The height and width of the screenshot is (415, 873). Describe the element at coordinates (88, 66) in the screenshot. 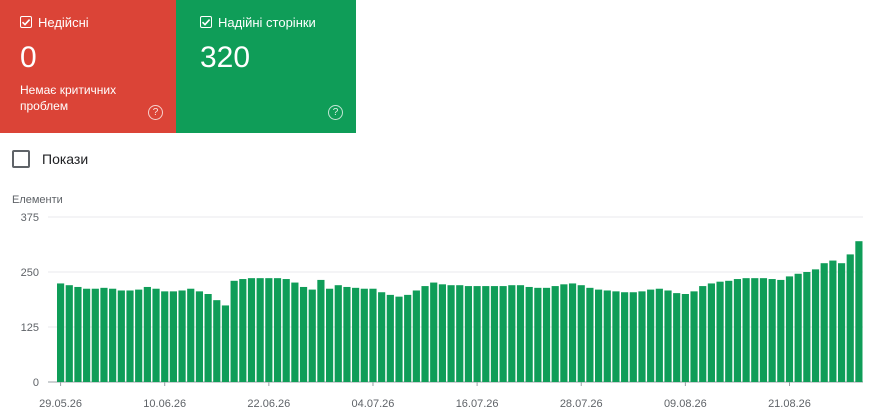

I see `invalid-card: Недійсні 0 Немає критичних проблем ?` at that location.